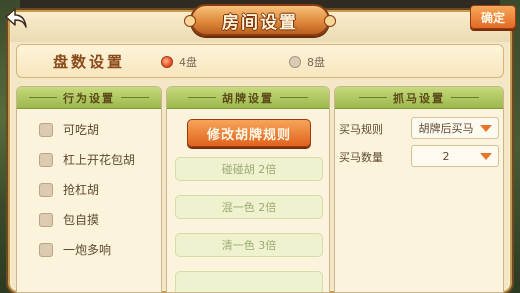  What do you see at coordinates (190, 21) in the screenshot?
I see `title-ornament-left` at bounding box center [190, 21].